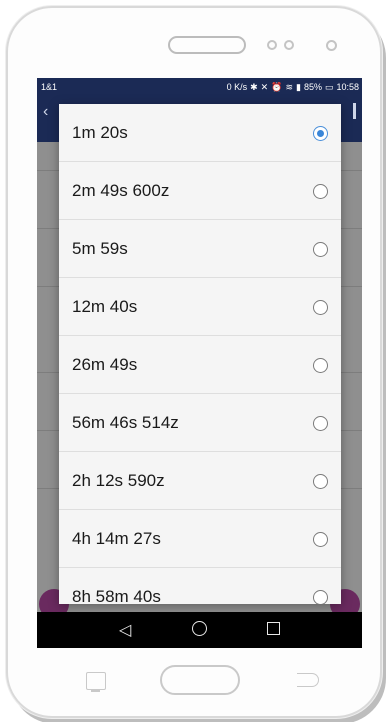 The width and height of the screenshot is (388, 722). I want to click on nav-home-icon, so click(199, 628).